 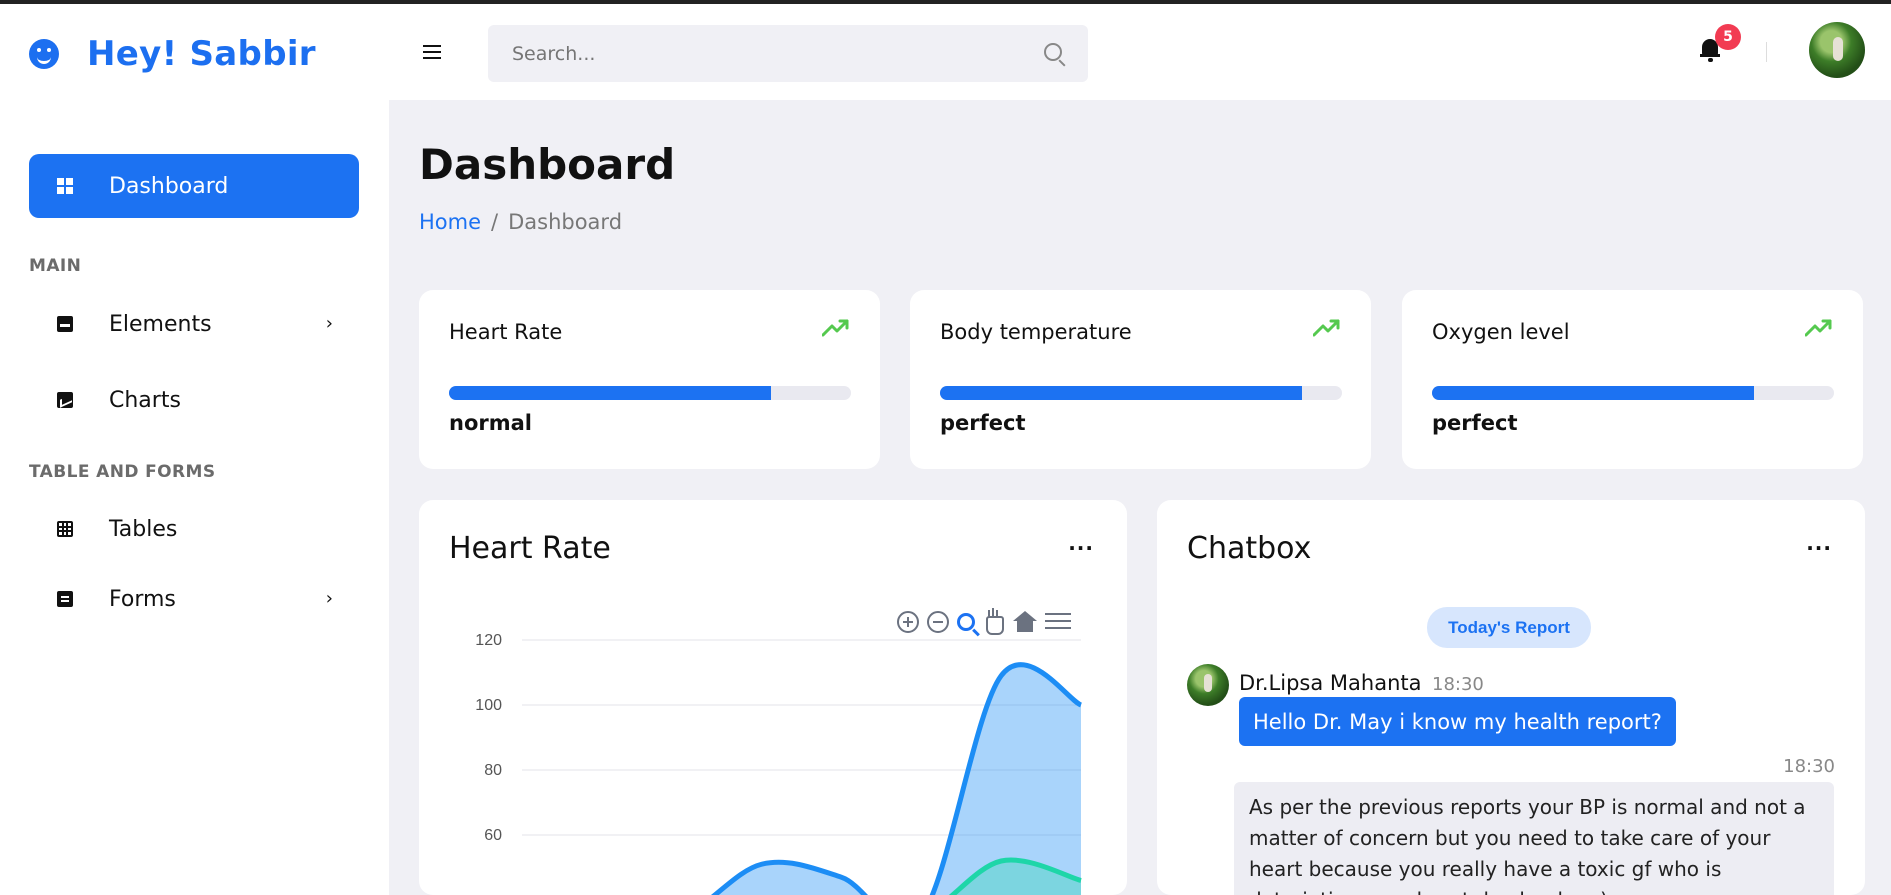 What do you see at coordinates (44, 54) in the screenshot?
I see `smile-icon` at bounding box center [44, 54].